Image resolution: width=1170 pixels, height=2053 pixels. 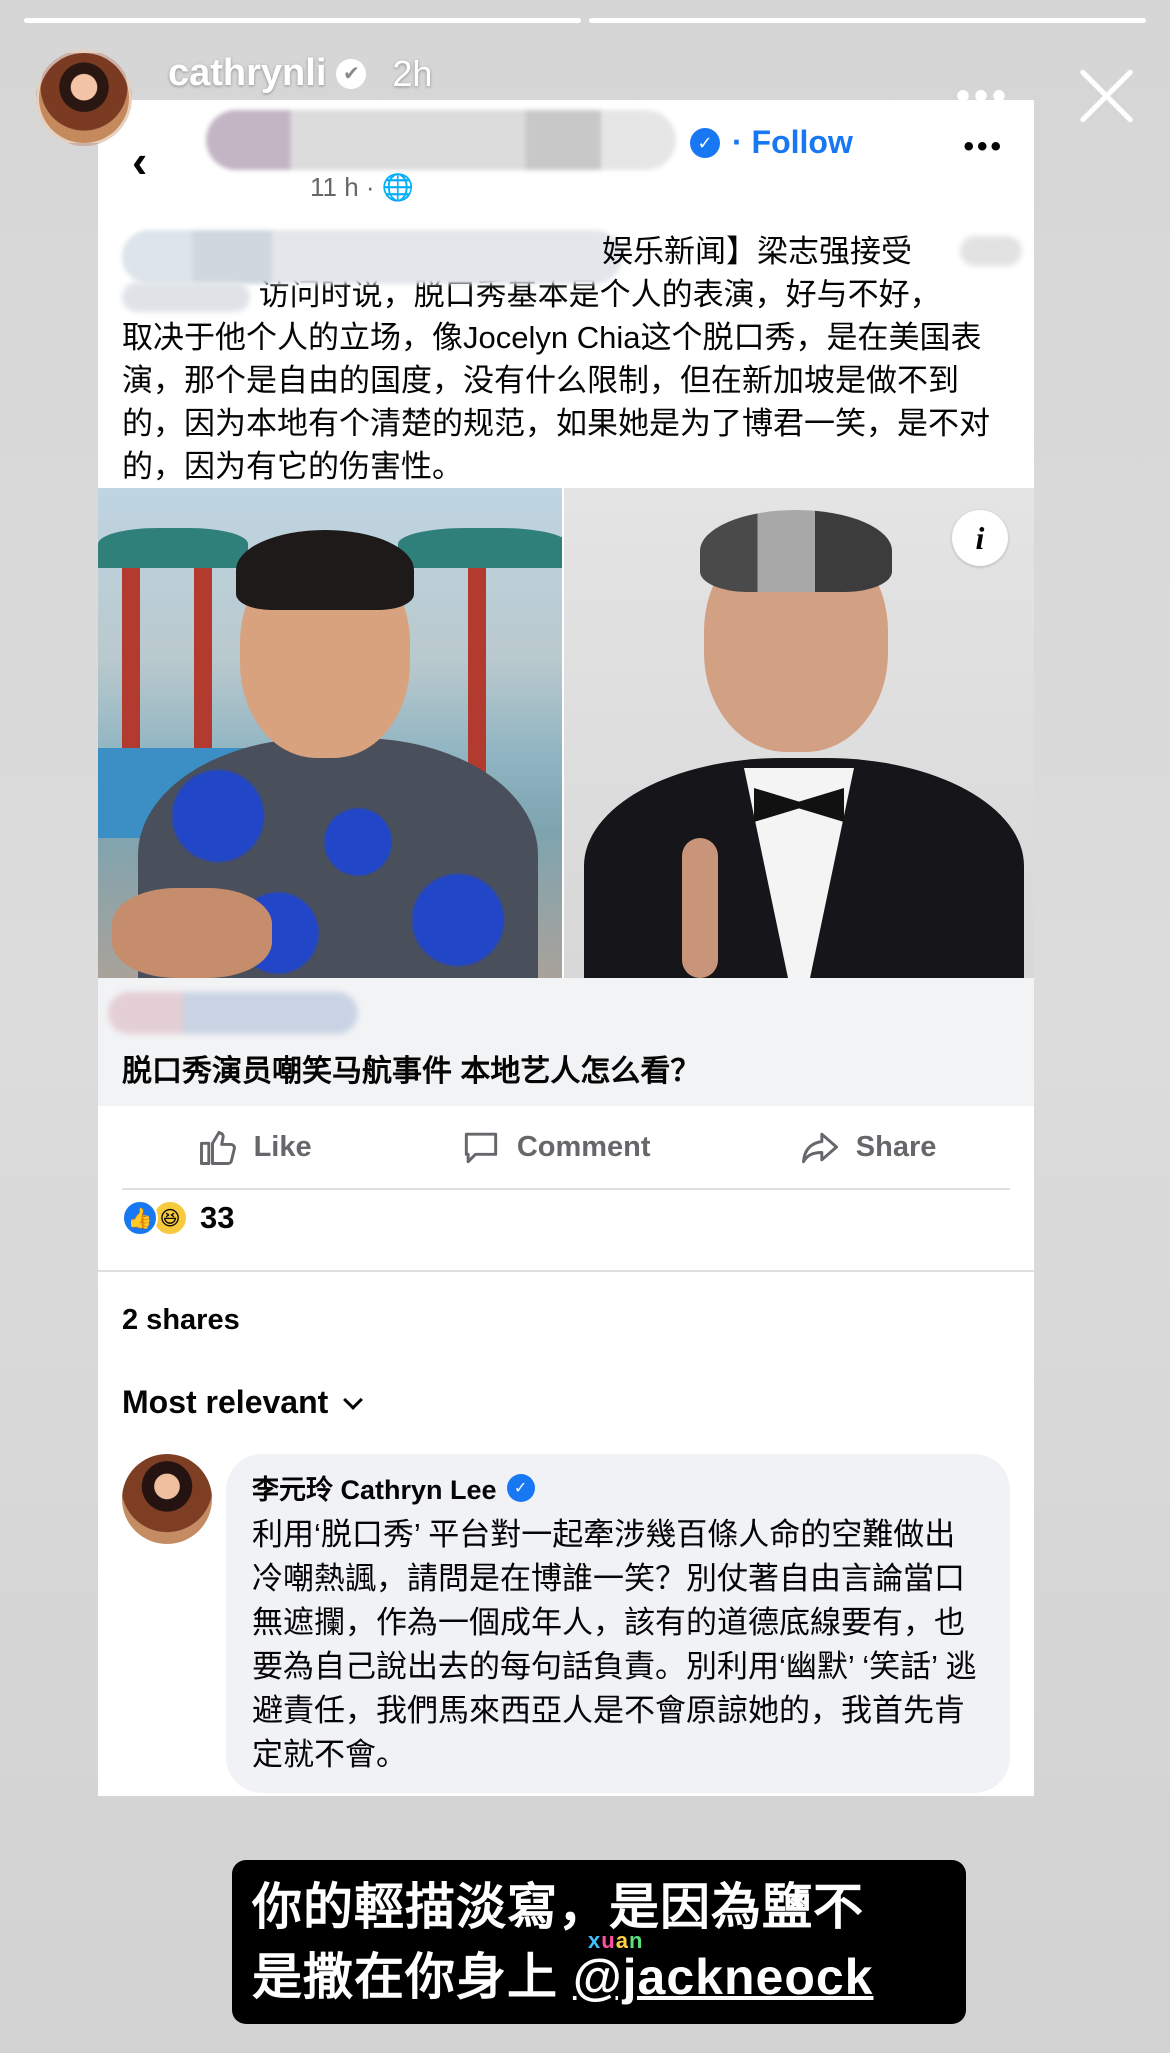 What do you see at coordinates (374, 1490) in the screenshot?
I see `comment-author-name: 李元玲 Cathryn Lee` at bounding box center [374, 1490].